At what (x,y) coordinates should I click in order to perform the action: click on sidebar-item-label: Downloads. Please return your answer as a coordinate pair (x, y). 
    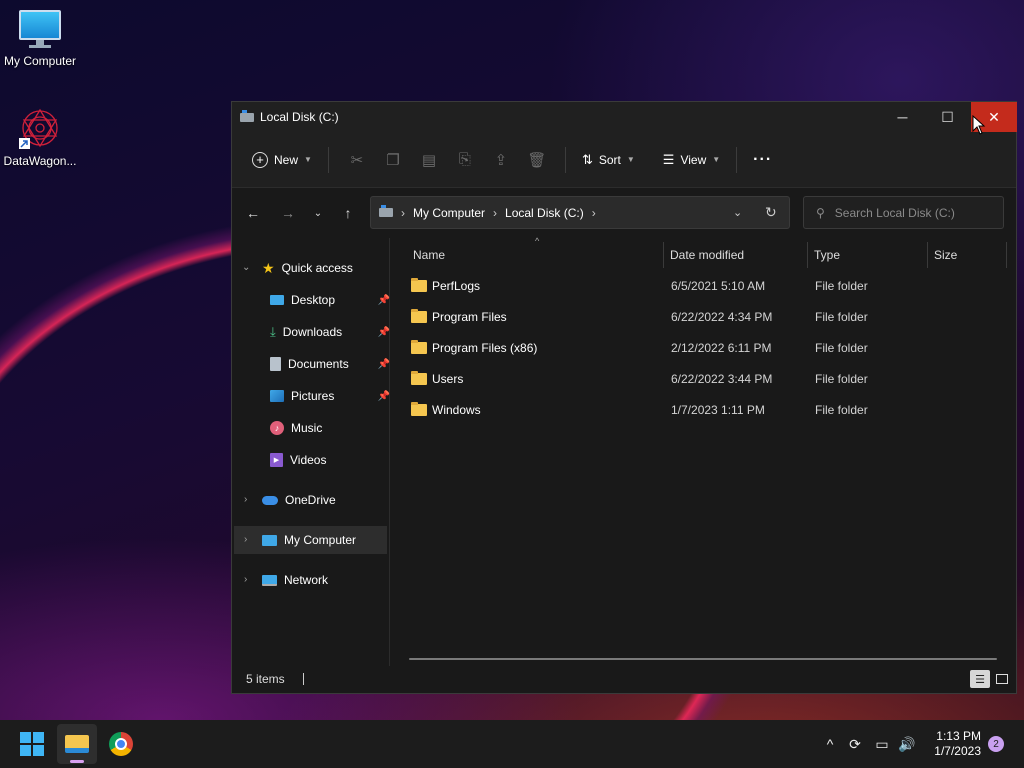
    Looking at the image, I should click on (312, 332).